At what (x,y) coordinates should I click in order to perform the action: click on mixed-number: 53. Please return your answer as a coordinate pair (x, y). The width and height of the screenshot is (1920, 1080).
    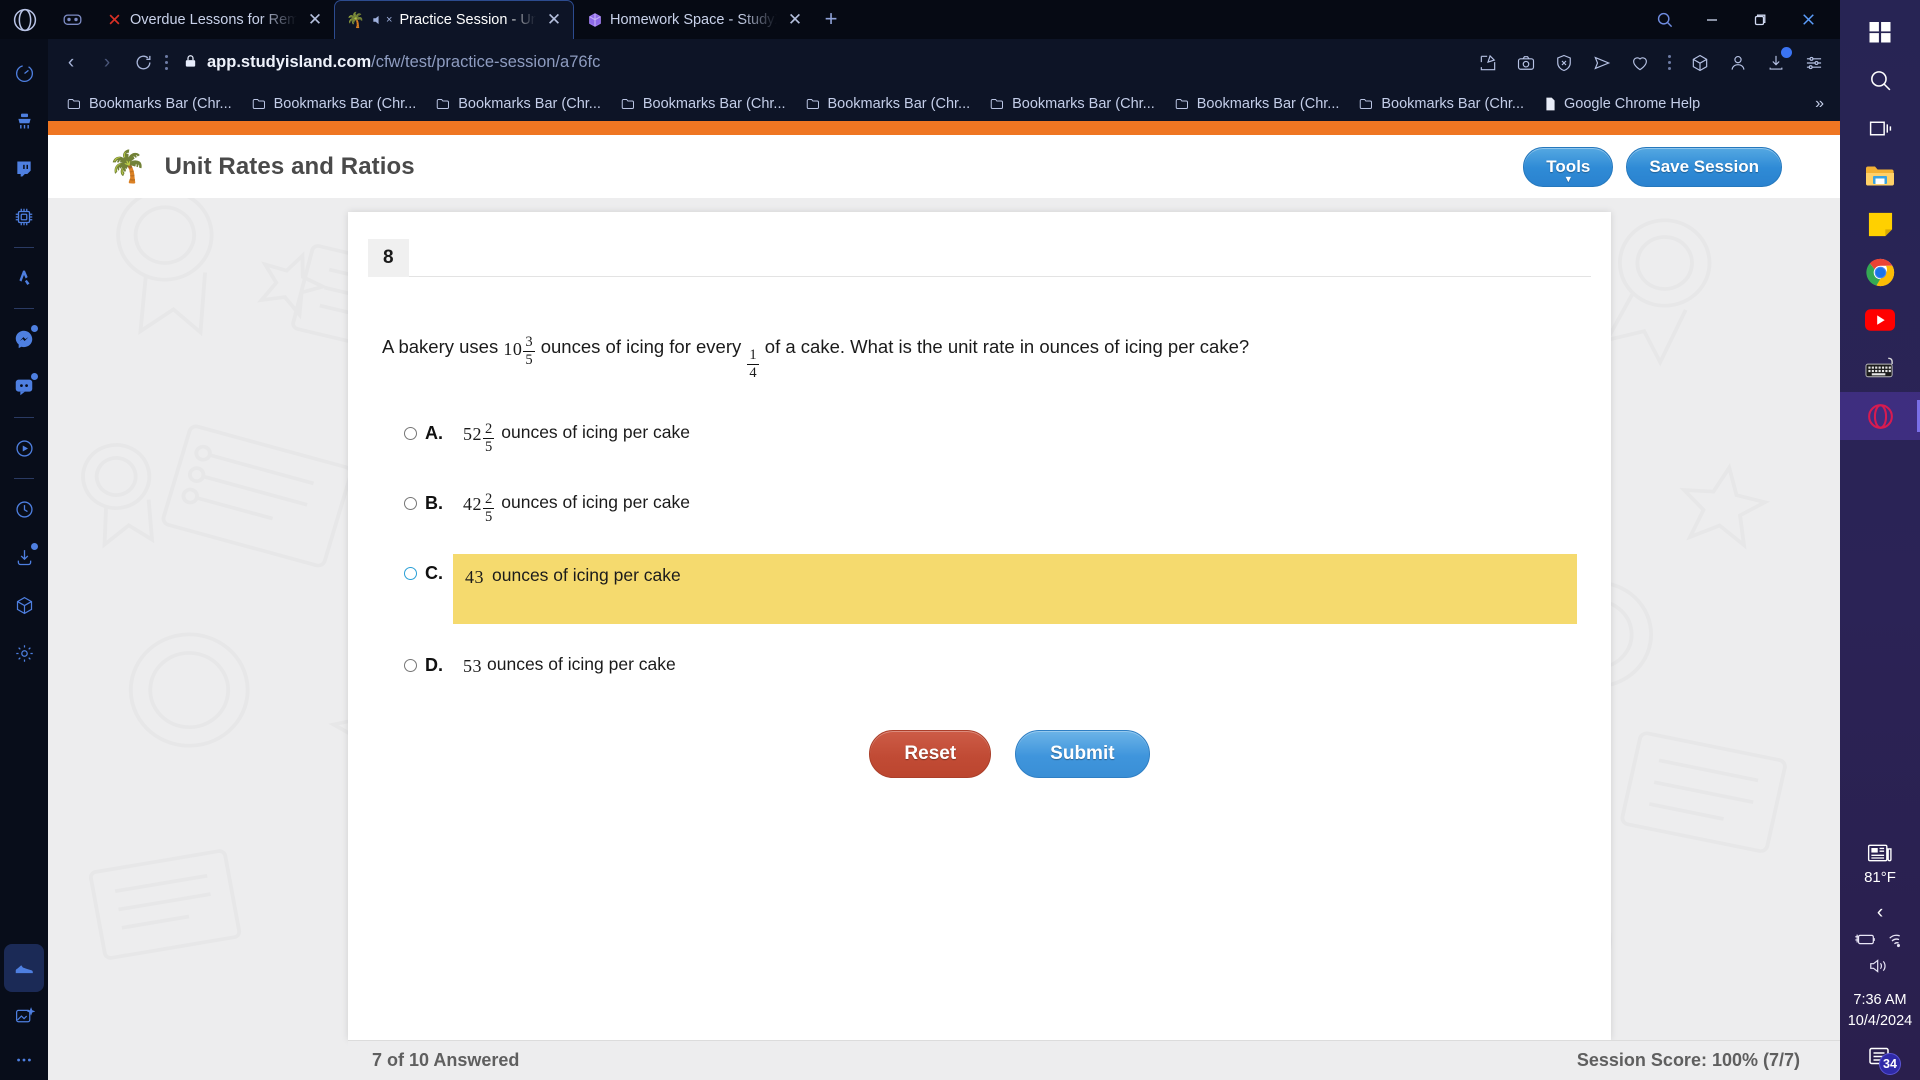
    Looking at the image, I should click on (472, 665).